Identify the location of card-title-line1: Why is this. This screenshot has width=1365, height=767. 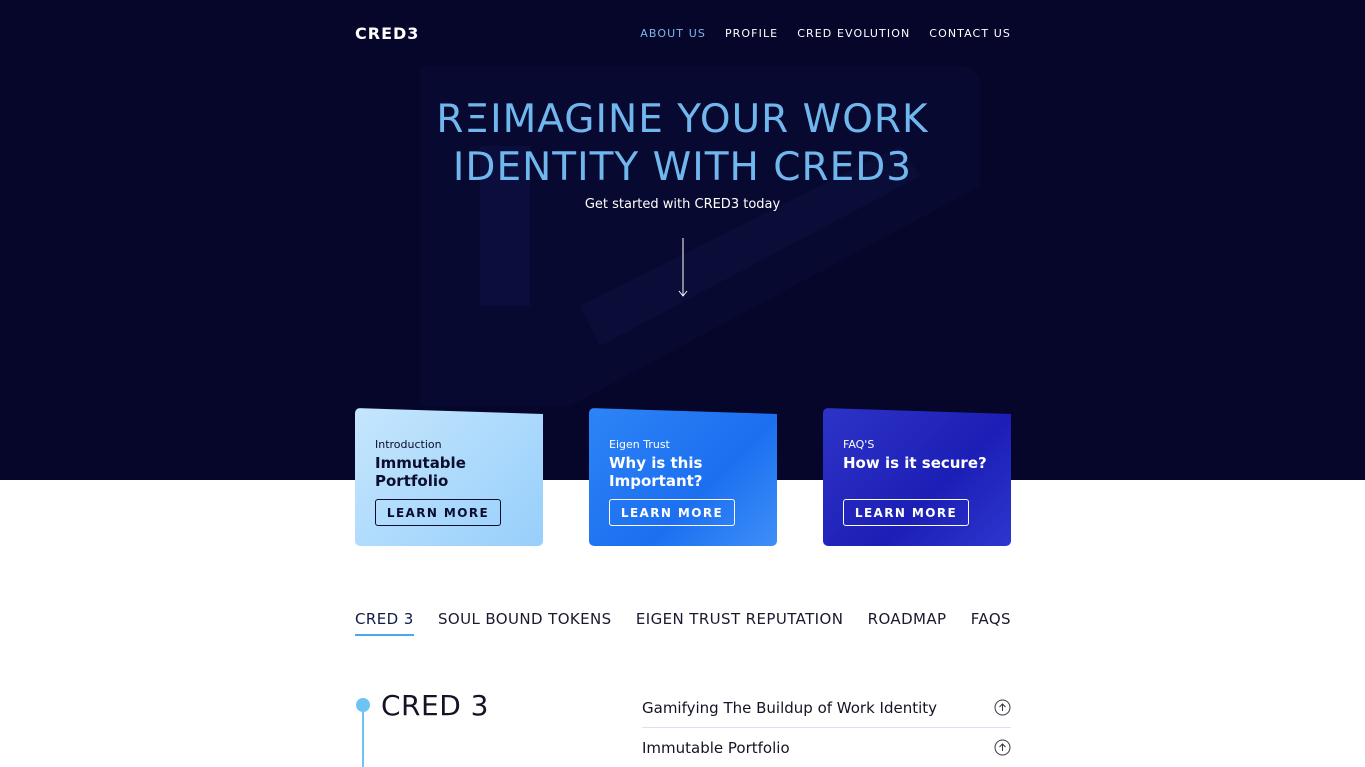
(656, 463).